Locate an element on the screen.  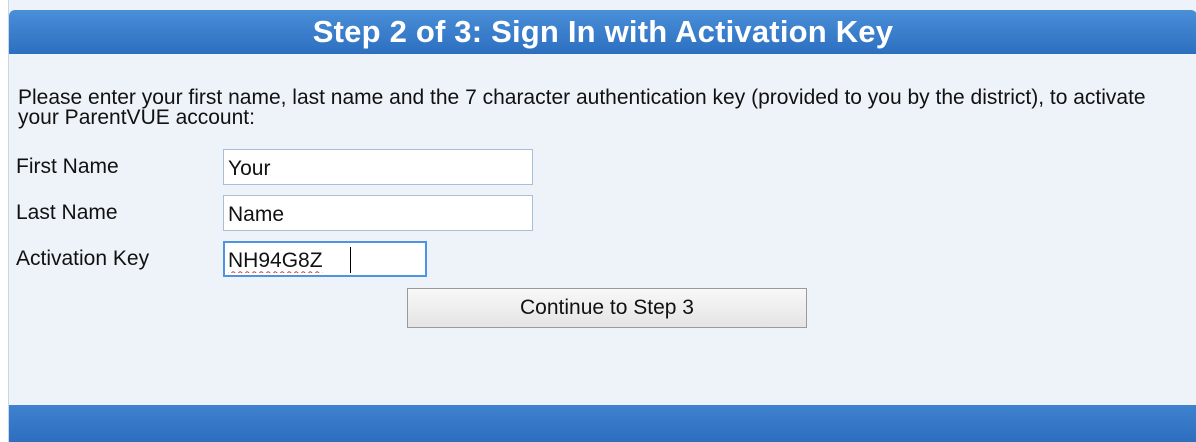
text-caret is located at coordinates (350, 260).